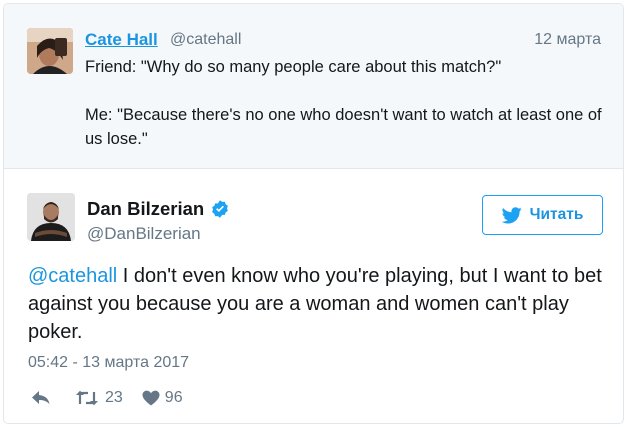 This screenshot has height=427, width=627. What do you see at coordinates (114, 397) in the screenshot?
I see `retweet-count: 23` at bounding box center [114, 397].